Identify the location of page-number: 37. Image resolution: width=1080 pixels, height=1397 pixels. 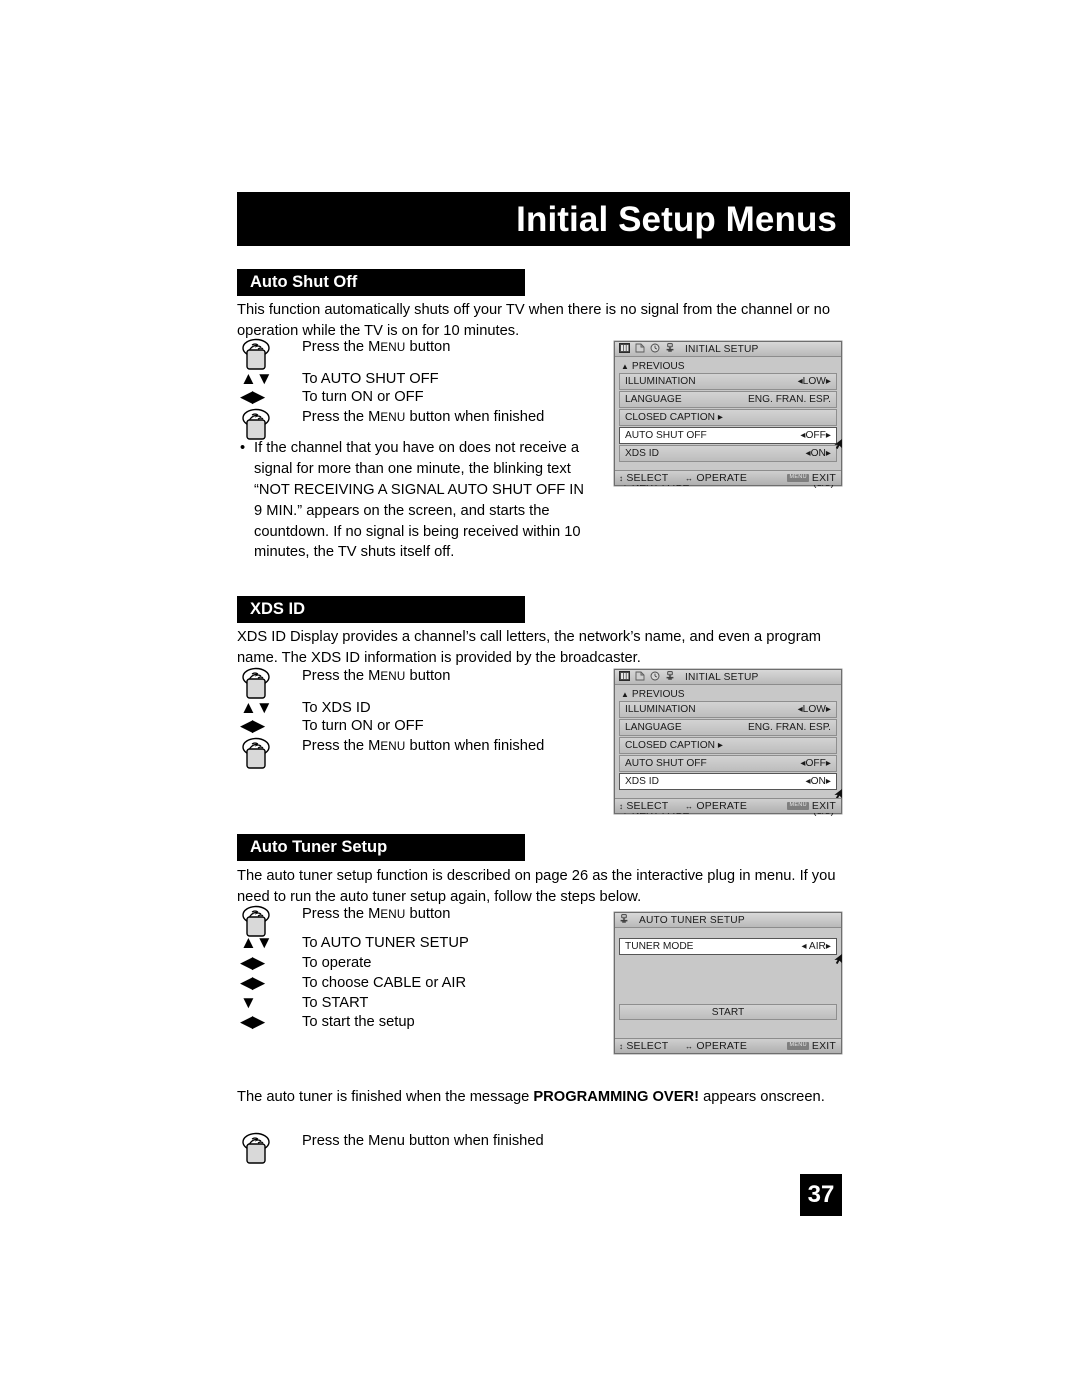
(821, 1194).